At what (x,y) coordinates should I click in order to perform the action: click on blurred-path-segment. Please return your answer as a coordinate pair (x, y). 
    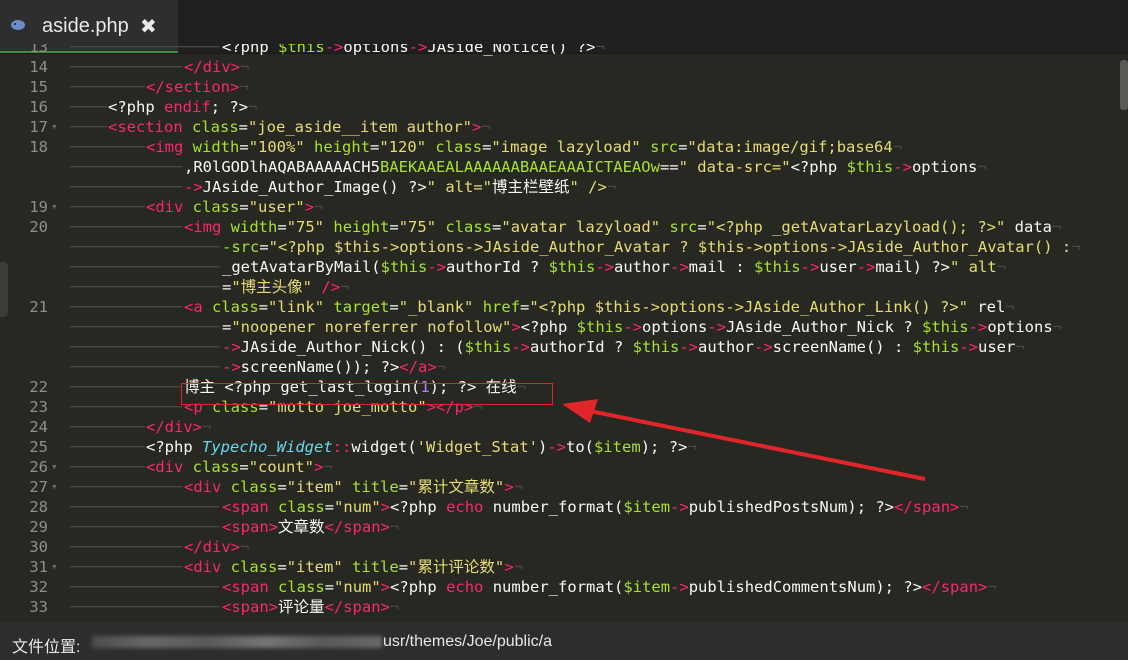
    Looking at the image, I should click on (237, 642).